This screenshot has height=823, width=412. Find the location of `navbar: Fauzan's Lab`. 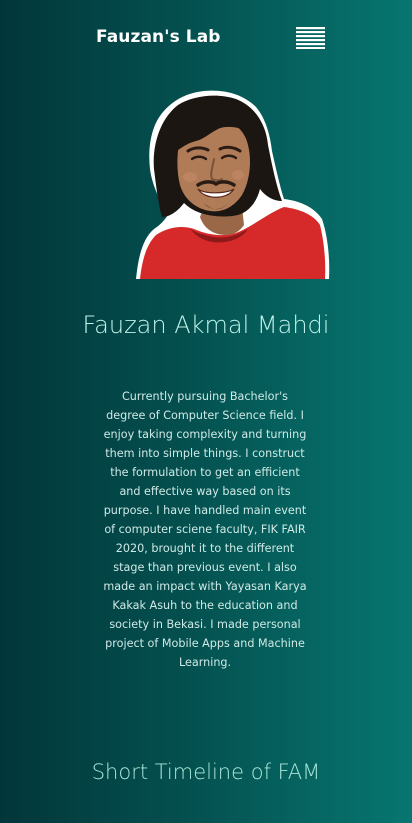

navbar: Fauzan's Lab is located at coordinates (206, 39).